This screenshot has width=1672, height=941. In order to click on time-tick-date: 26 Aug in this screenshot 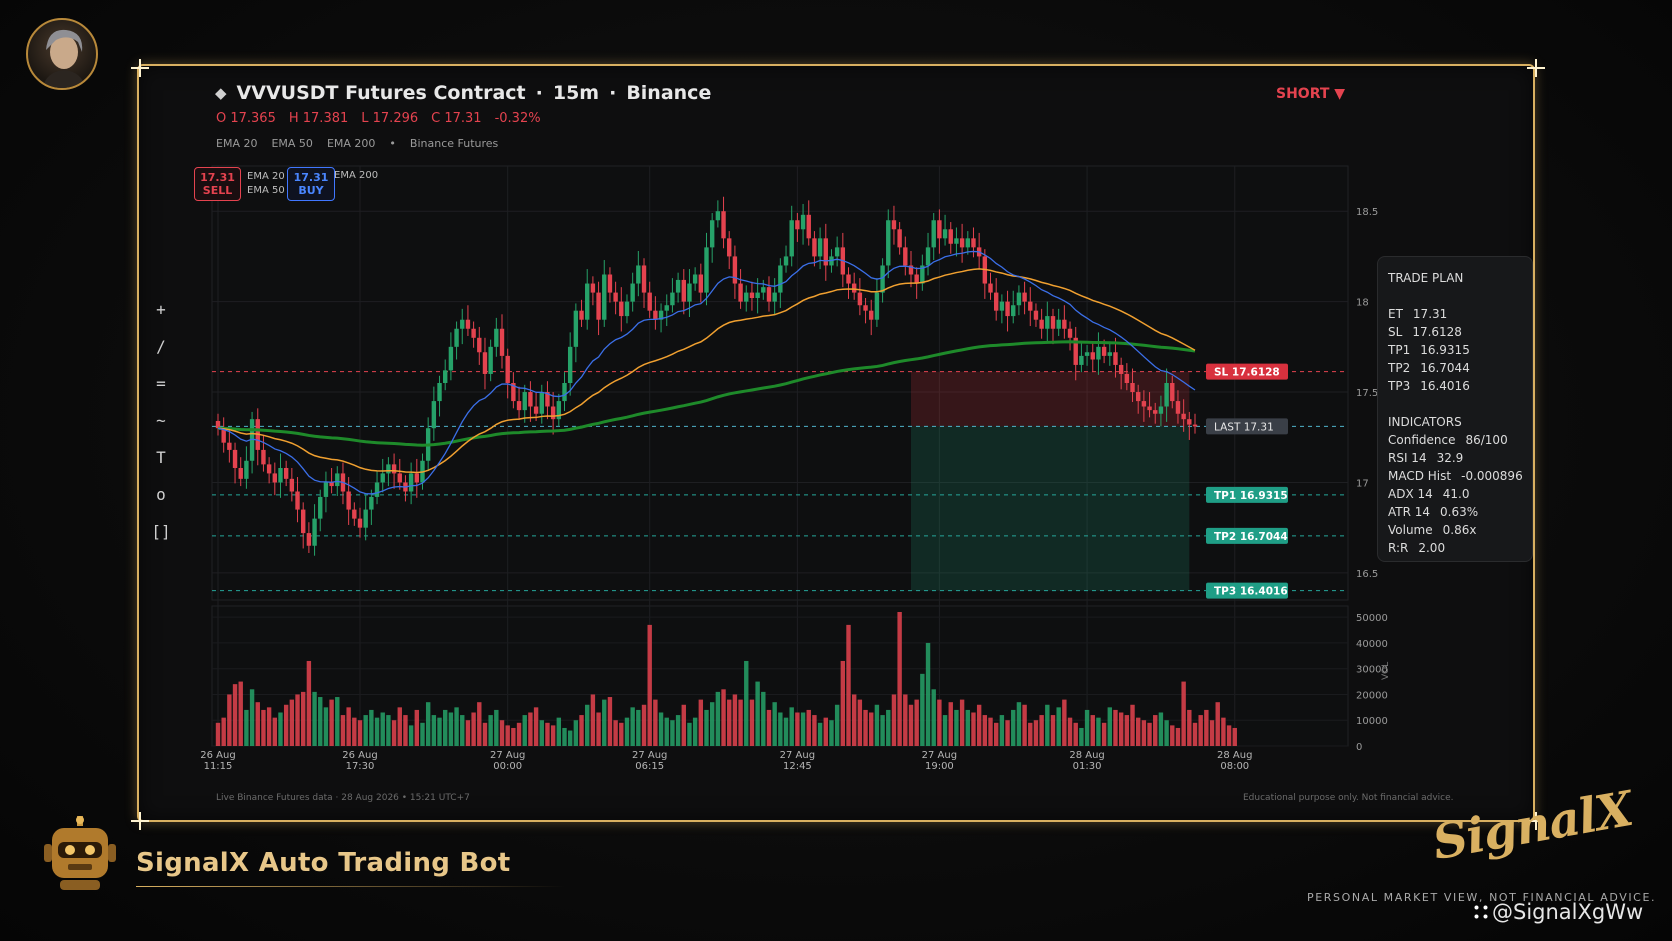, I will do `click(359, 755)`.